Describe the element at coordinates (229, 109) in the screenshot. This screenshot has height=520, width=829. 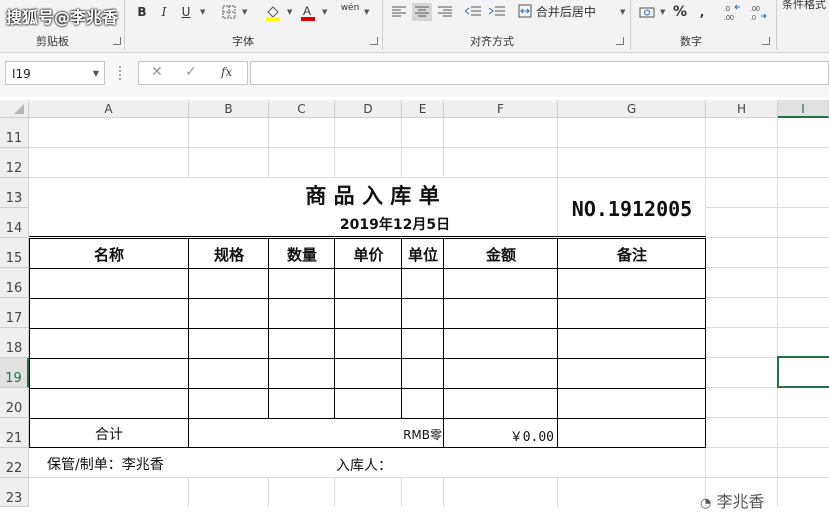
I see `column-header-b: B` at that location.